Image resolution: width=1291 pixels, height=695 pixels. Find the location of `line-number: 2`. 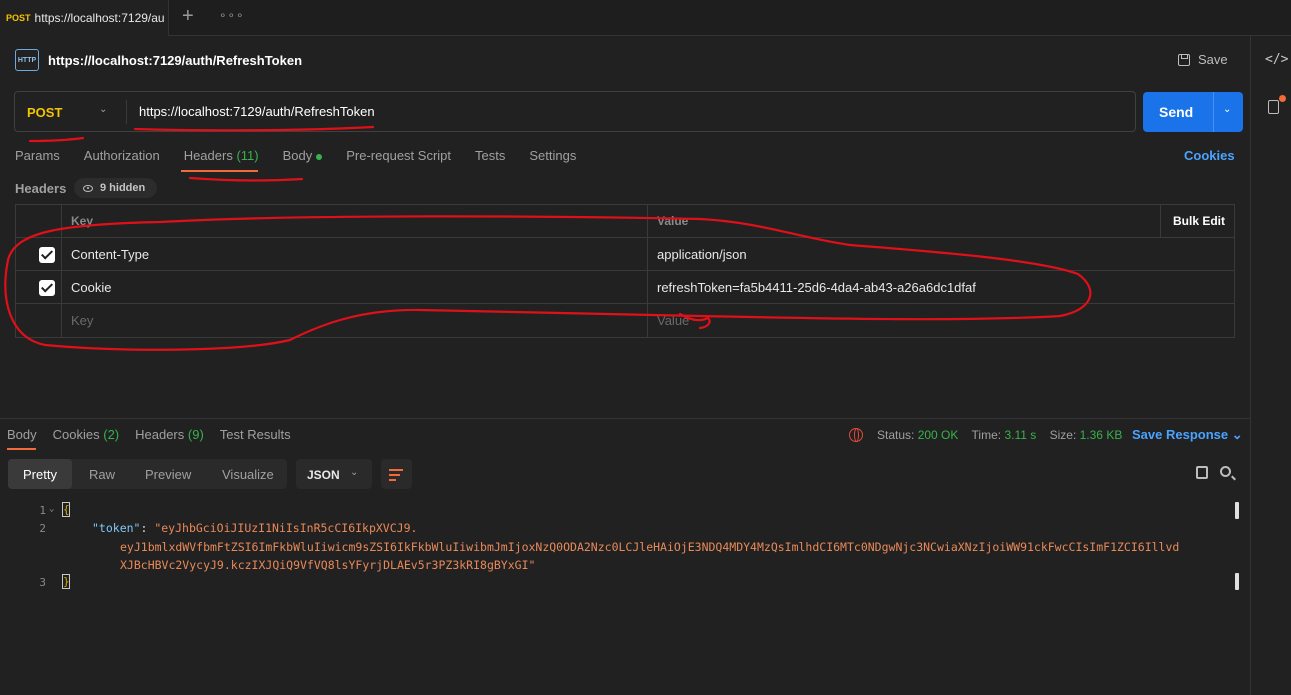

line-number: 2 is located at coordinates (42, 528).